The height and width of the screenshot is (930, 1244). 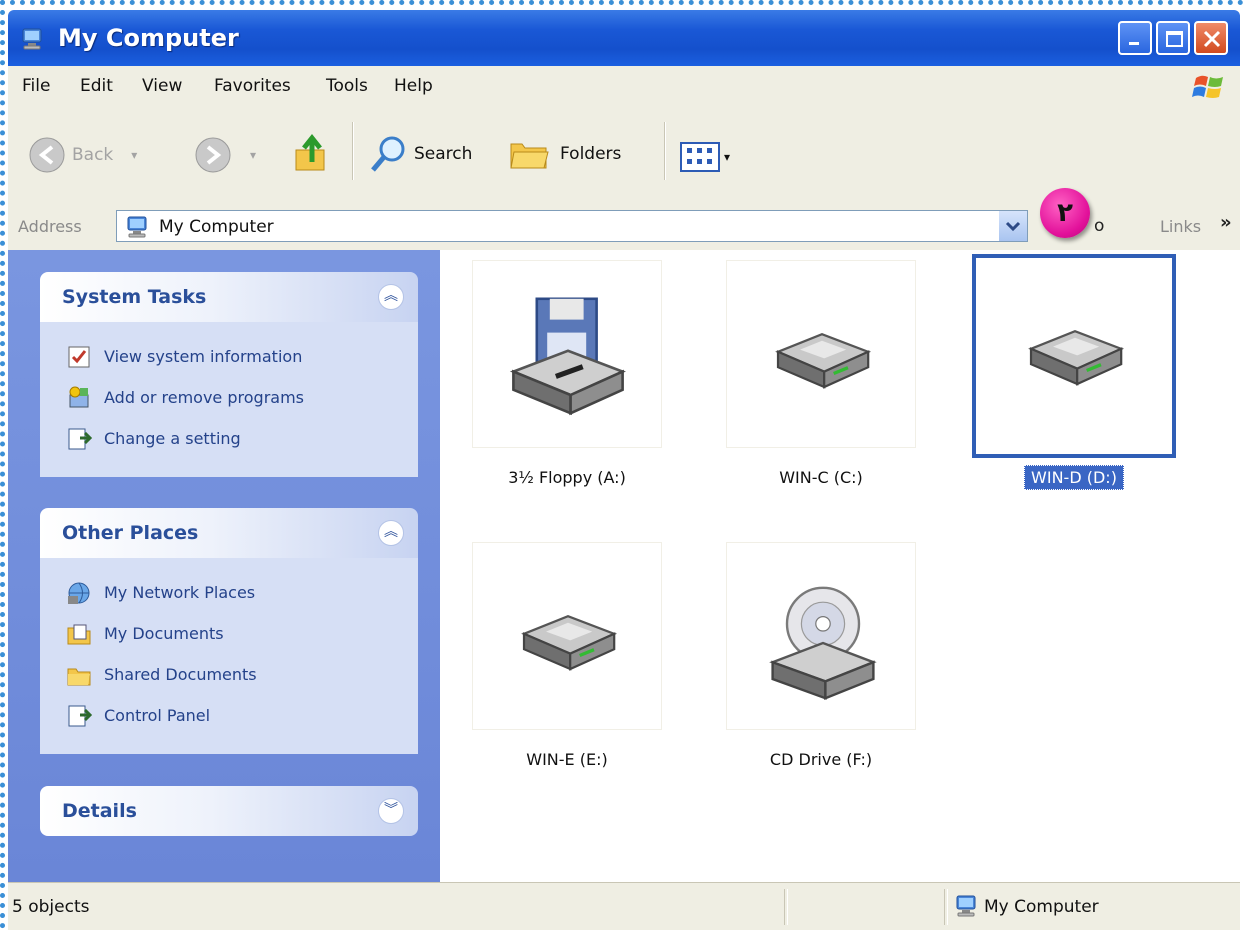 I want to click on title-bar: My Computer, so click(x=624, y=38).